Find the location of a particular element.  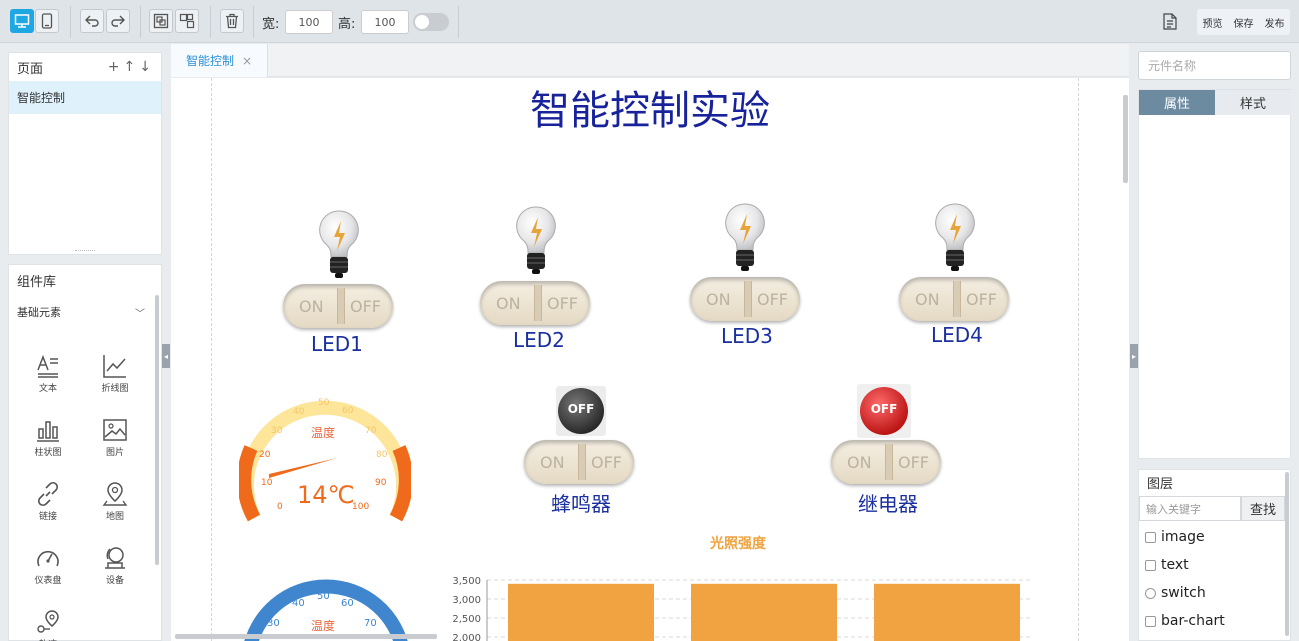

component-label: 地图 is located at coordinates (114, 517).